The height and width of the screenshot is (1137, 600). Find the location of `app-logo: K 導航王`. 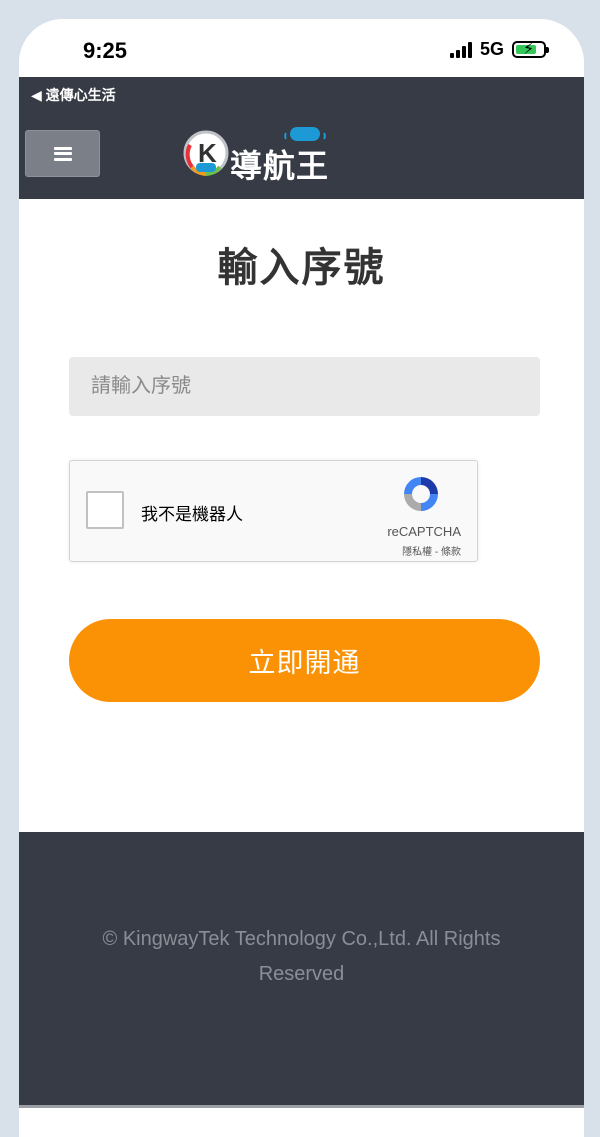

app-logo: K 導航王 is located at coordinates (257, 155).